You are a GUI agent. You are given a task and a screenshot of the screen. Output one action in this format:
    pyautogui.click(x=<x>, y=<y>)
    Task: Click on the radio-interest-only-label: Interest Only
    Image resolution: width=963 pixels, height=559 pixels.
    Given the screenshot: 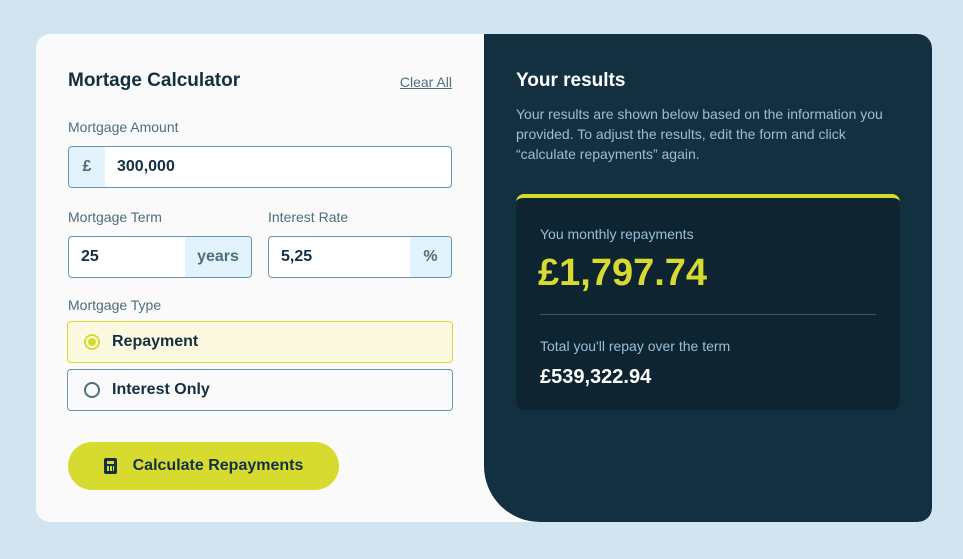 What is the action you would take?
    pyautogui.click(x=161, y=389)
    